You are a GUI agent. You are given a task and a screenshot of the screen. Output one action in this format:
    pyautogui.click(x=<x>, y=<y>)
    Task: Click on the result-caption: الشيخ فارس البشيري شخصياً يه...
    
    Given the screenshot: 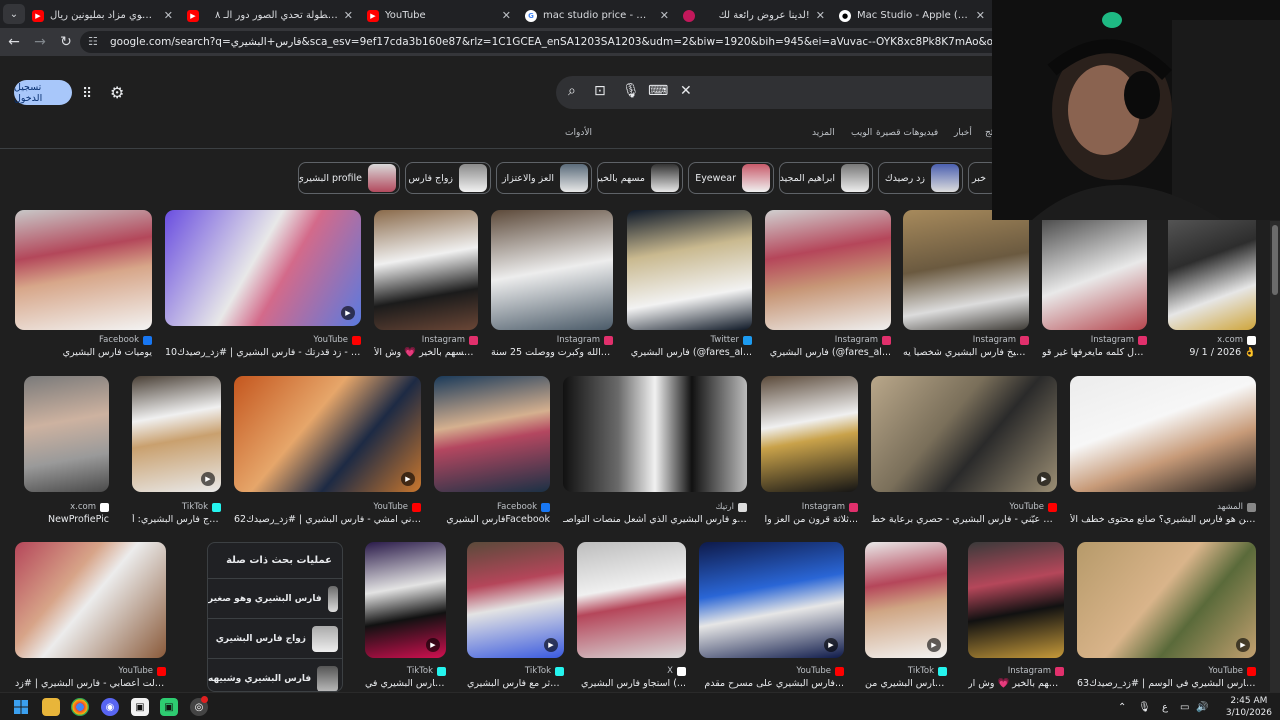 What is the action you would take?
    pyautogui.click(x=966, y=352)
    